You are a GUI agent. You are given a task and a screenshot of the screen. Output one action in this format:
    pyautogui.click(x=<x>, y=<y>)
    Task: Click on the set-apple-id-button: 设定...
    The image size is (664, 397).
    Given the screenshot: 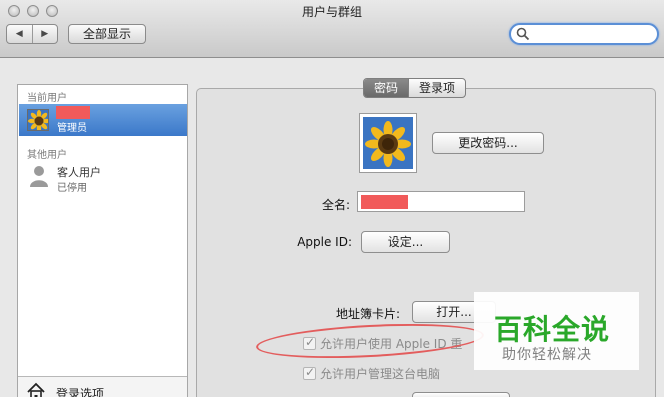 What is the action you would take?
    pyautogui.click(x=405, y=242)
    